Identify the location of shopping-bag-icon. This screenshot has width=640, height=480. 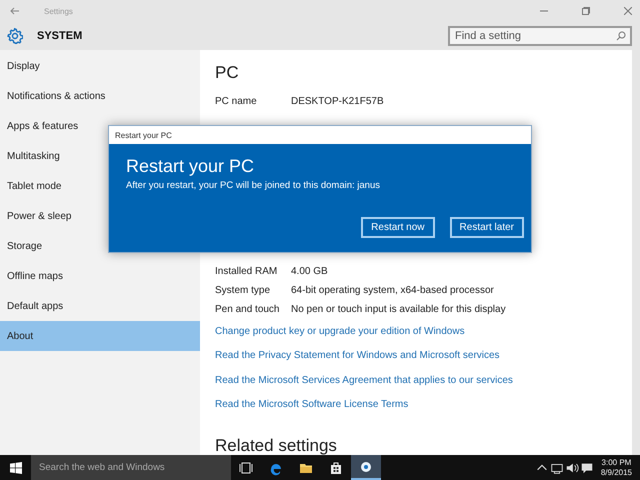
(336, 468).